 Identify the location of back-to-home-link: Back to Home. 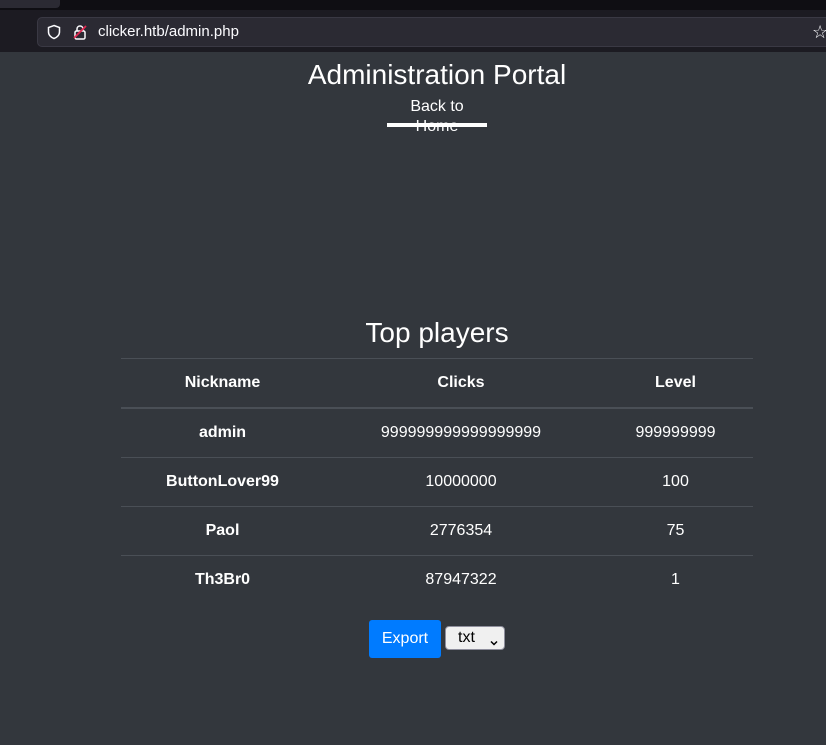
(437, 117).